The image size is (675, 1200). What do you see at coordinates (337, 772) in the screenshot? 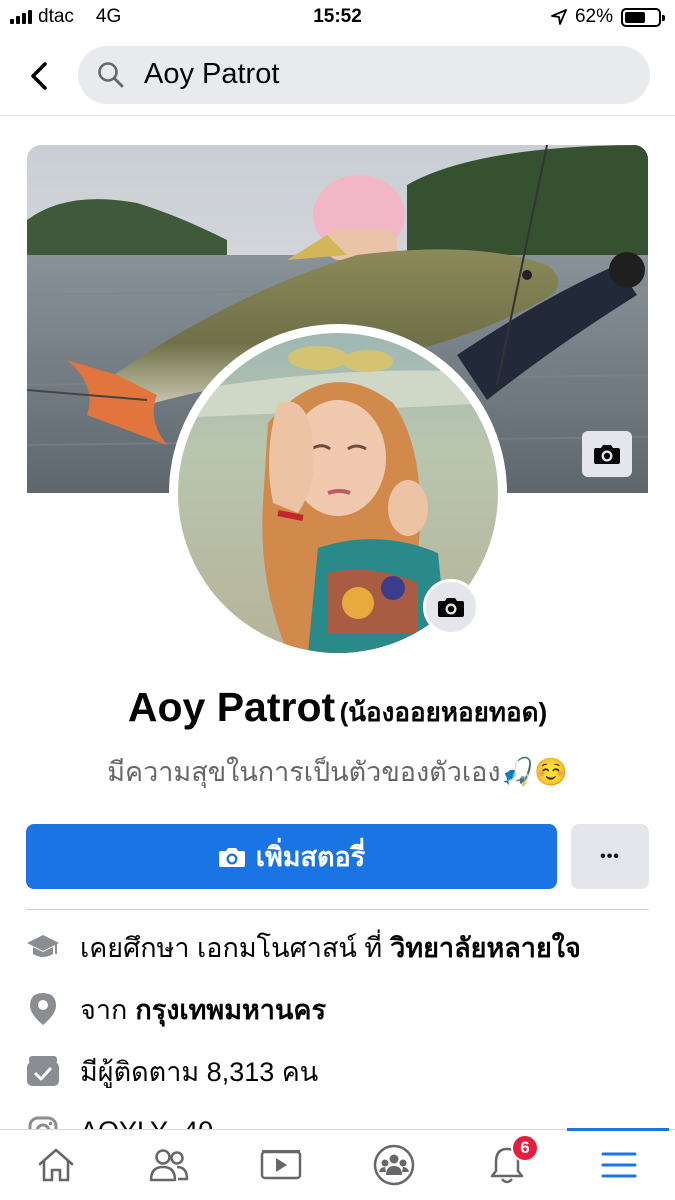
I see `profile-bio: มีความสุขในการเป็นตัวของตัวเอง🎣☺️` at bounding box center [337, 772].